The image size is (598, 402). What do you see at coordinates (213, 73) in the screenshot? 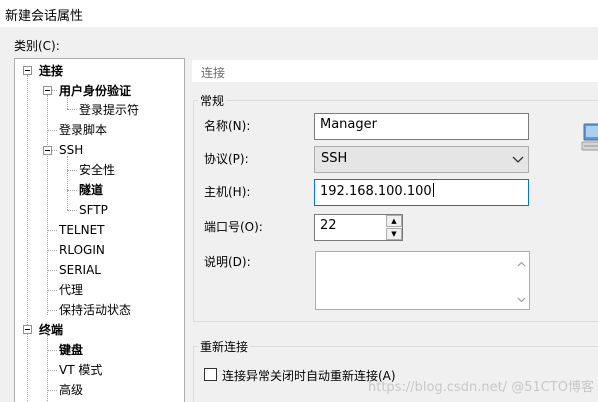
I see `panel-header-title: 连接` at bounding box center [213, 73].